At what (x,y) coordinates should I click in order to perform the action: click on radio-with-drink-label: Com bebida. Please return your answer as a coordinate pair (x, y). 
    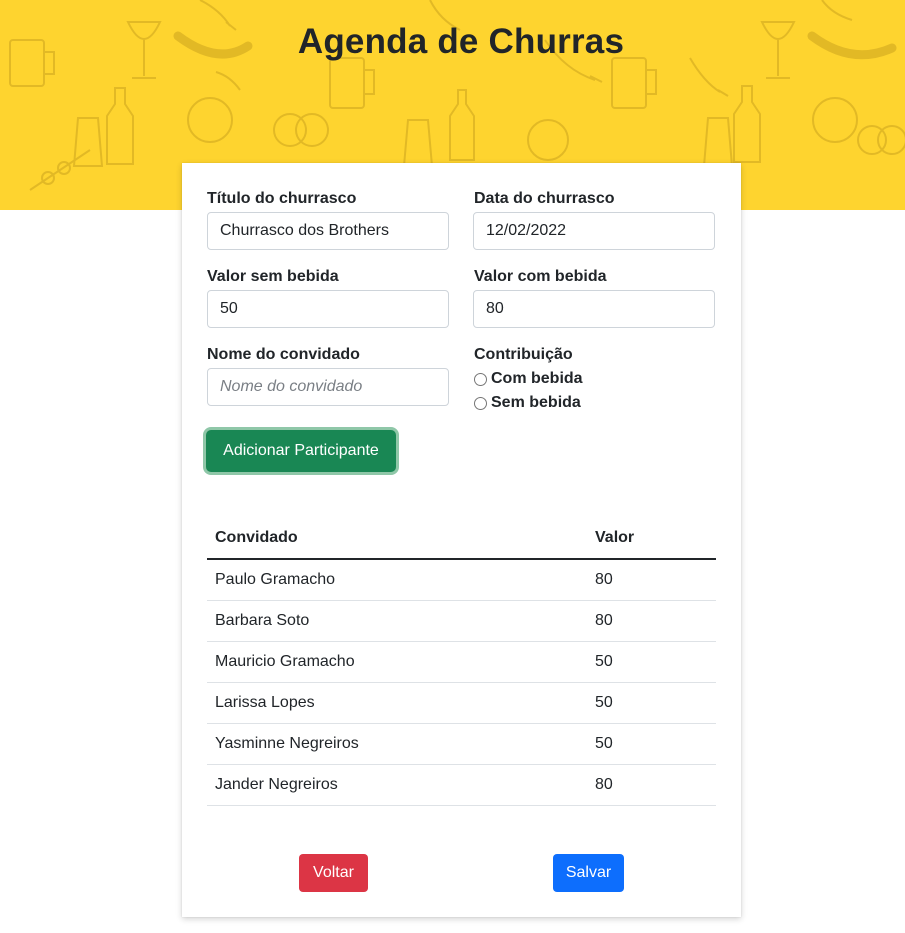
    Looking at the image, I should click on (537, 378).